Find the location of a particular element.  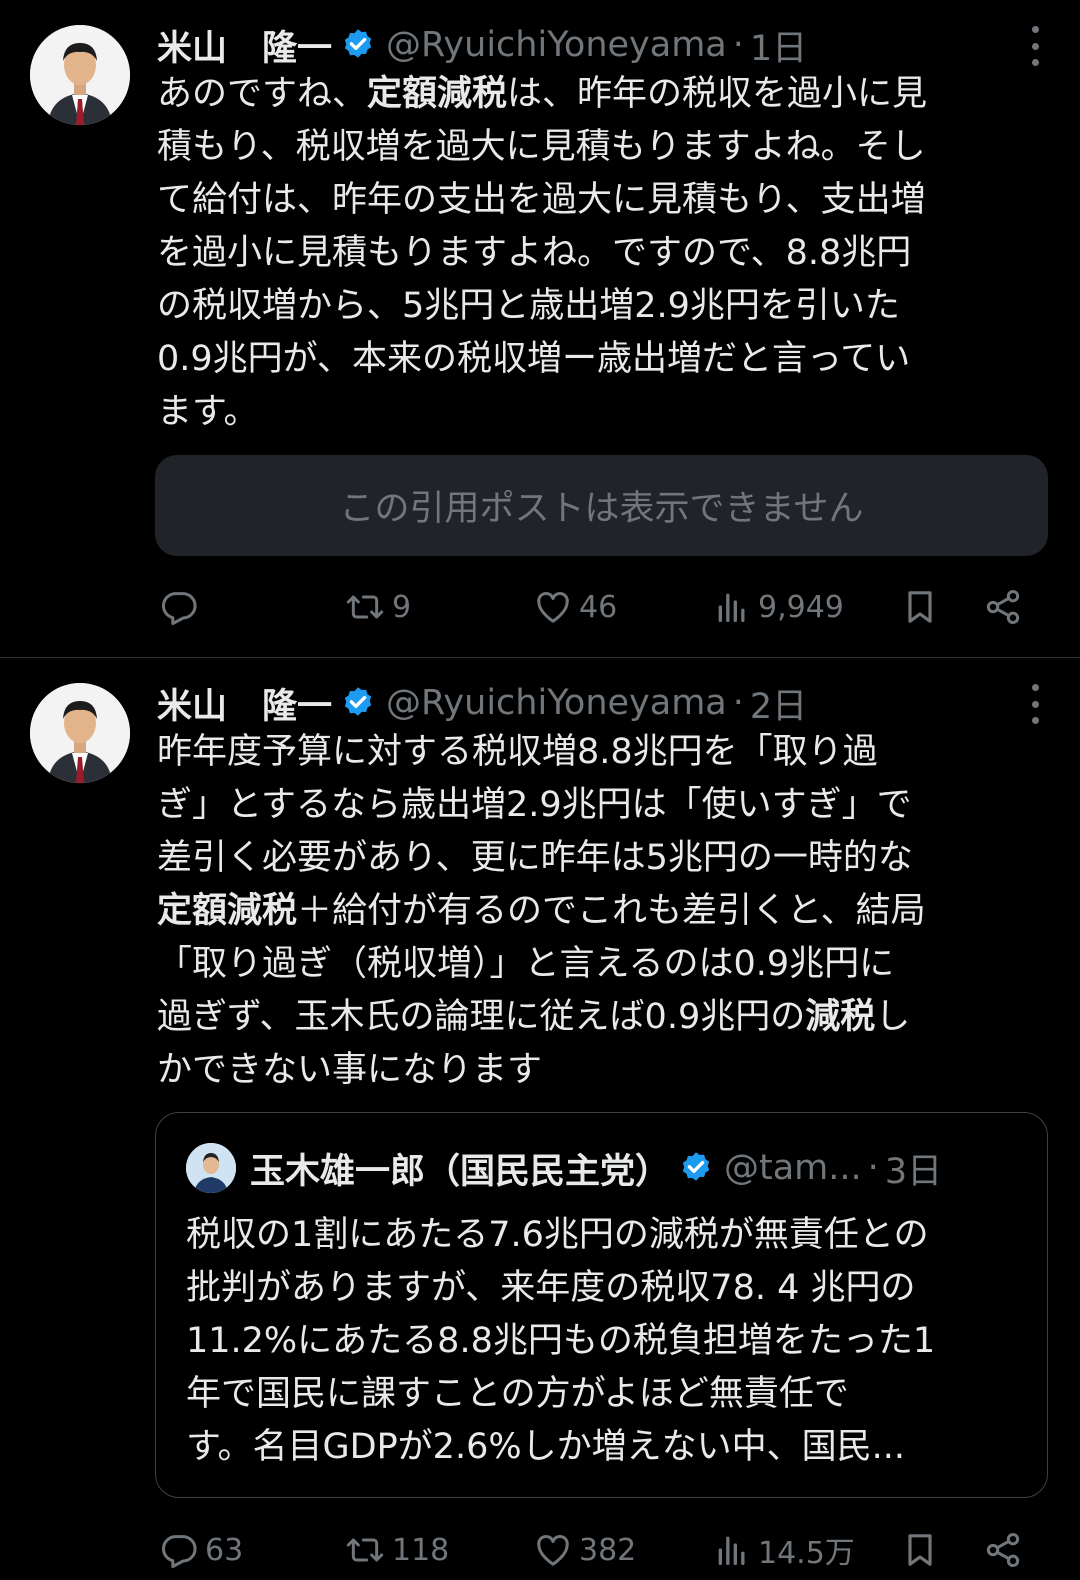

like-count: 46 is located at coordinates (598, 607).